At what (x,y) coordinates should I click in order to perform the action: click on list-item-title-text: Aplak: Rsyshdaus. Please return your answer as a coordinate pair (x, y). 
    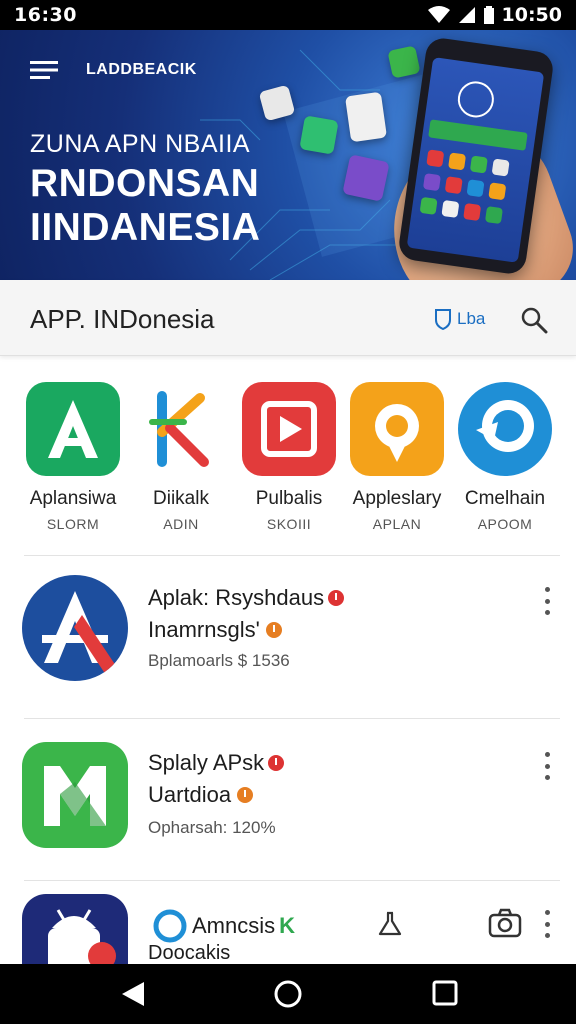
    Looking at the image, I should click on (236, 597).